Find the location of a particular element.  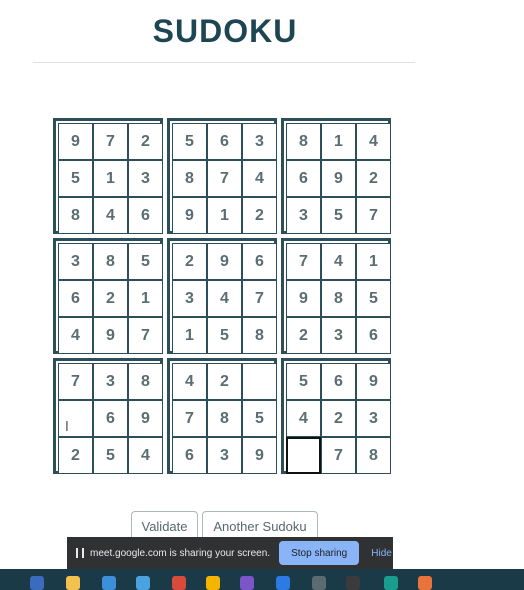

taskbar-browser-icon is located at coordinates (109, 583).